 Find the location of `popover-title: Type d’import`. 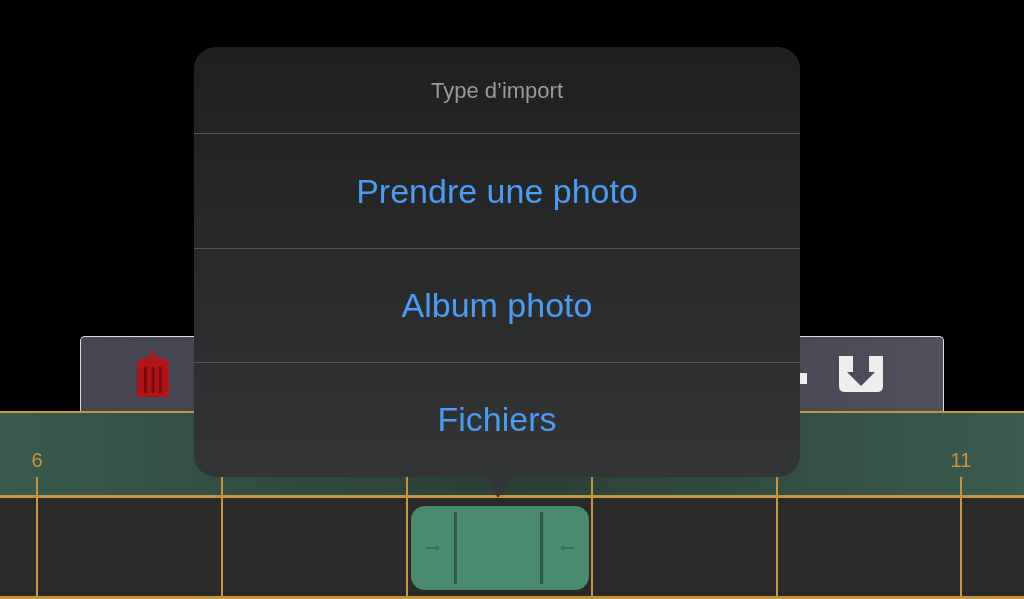

popover-title: Type d’import is located at coordinates (497, 90).